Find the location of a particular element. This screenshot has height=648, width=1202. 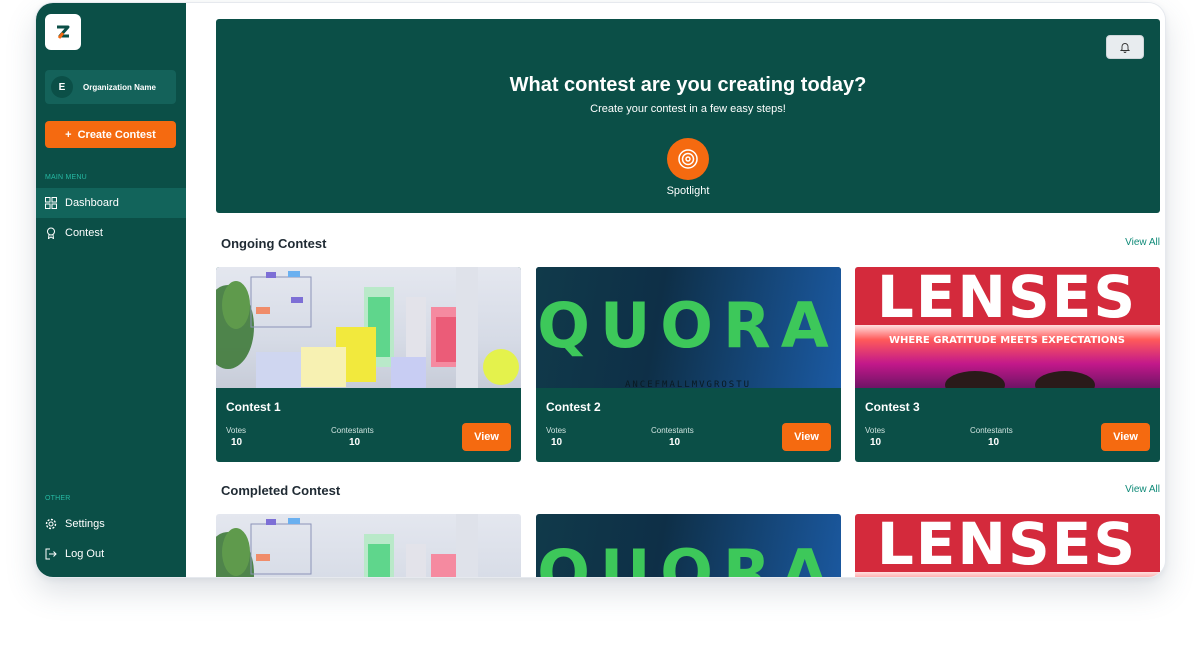

sidebar-item-label: Settings is located at coordinates (85, 524).